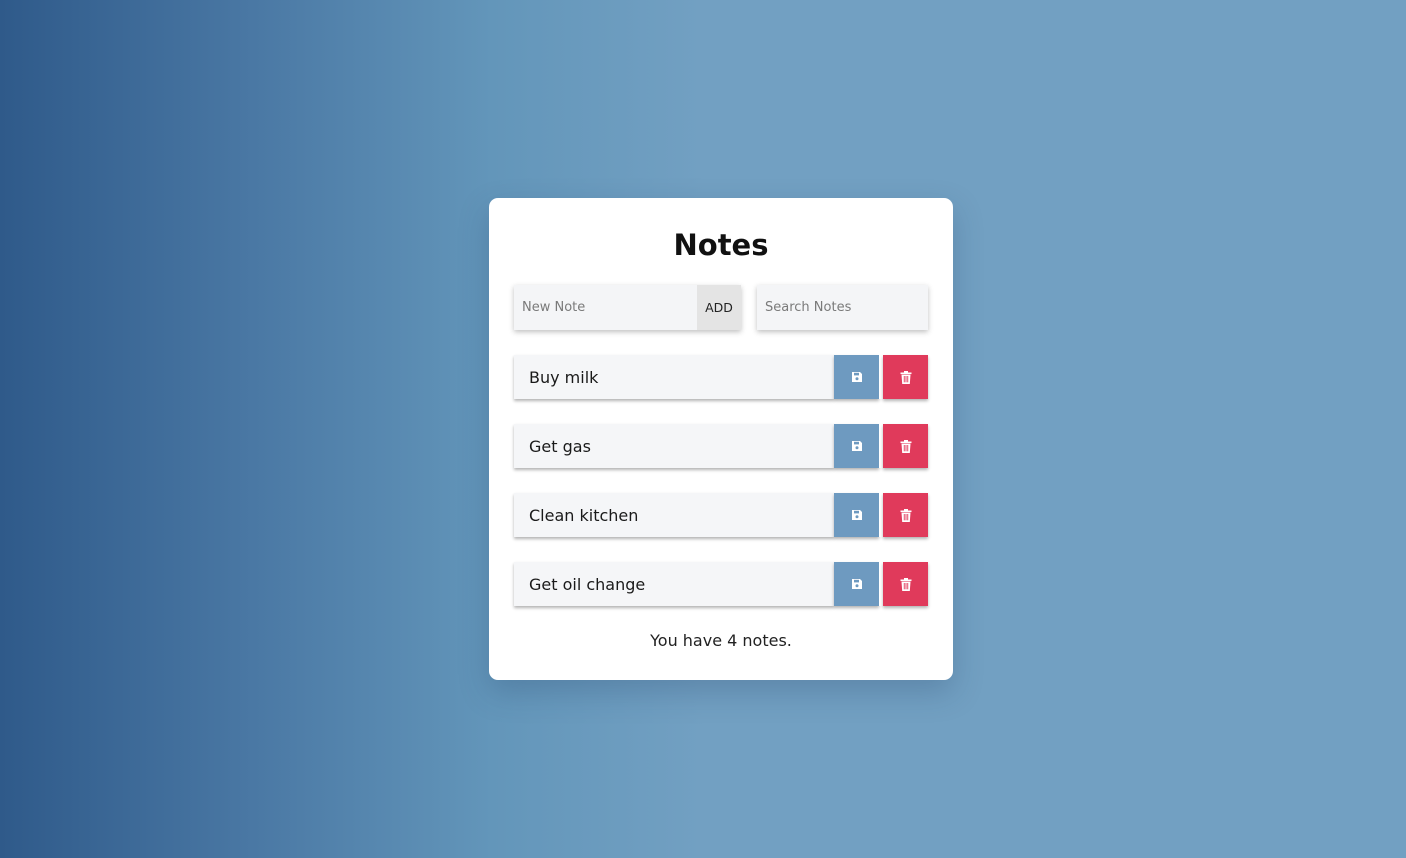 Image resolution: width=1406 pixels, height=858 pixels. I want to click on note-text-field: Get oil change, so click(674, 584).